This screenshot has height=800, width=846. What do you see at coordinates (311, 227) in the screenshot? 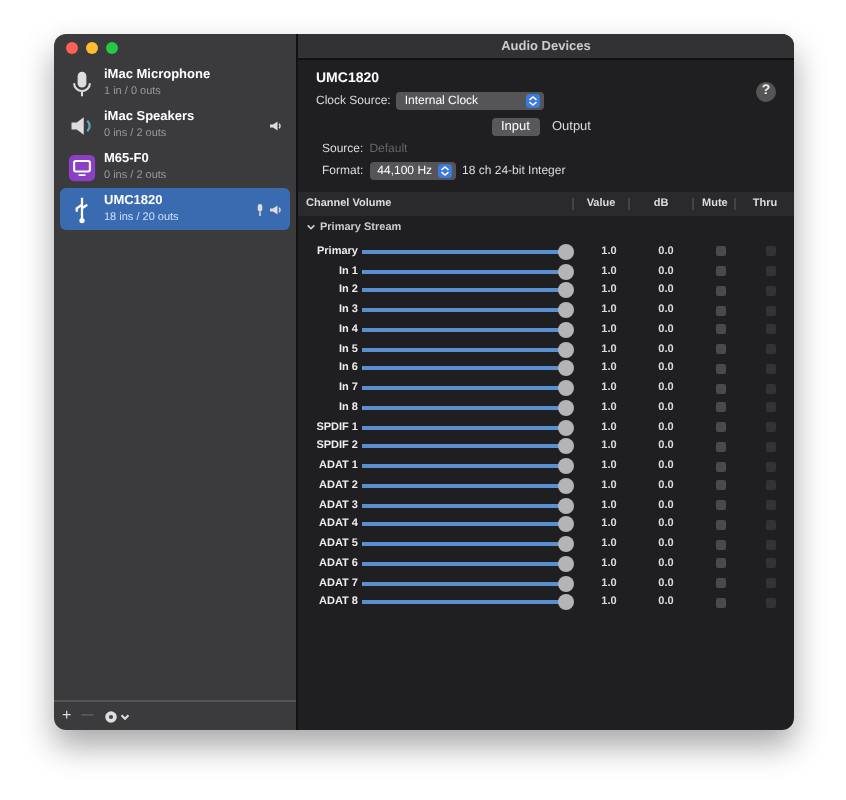
I see `chevron-icon` at bounding box center [311, 227].